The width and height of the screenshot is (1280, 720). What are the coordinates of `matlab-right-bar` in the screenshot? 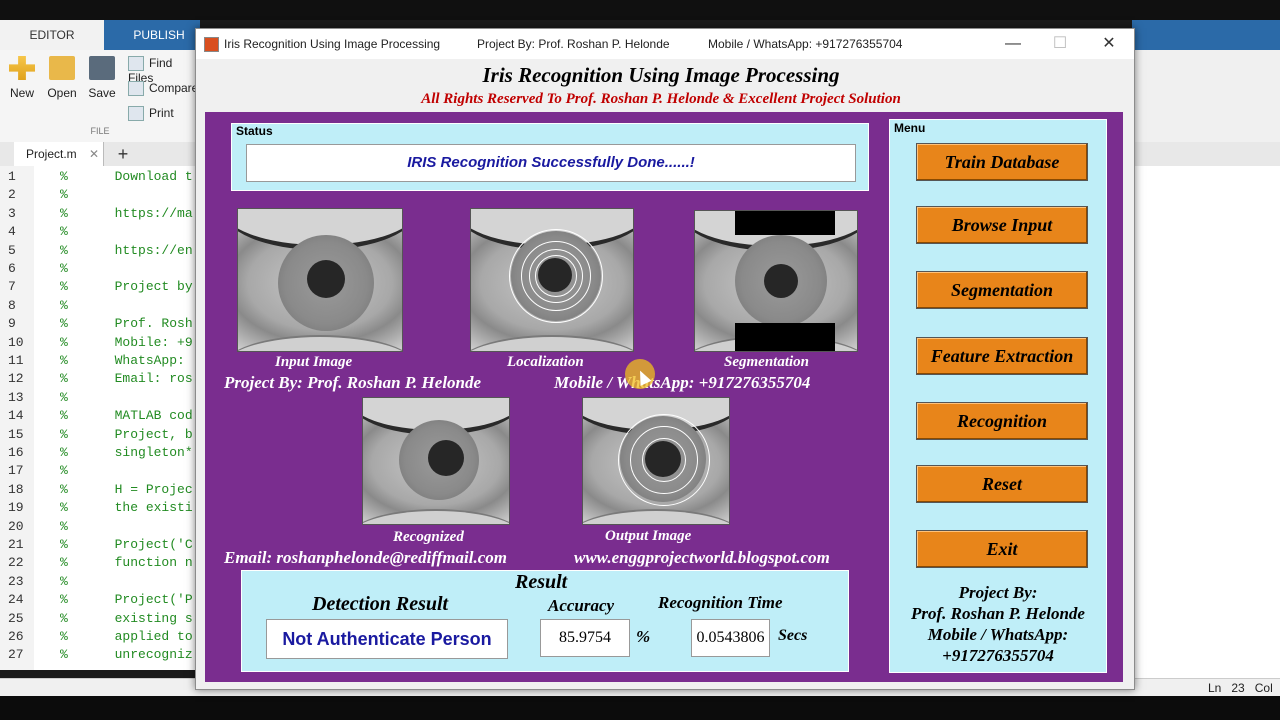 It's located at (1206, 154).